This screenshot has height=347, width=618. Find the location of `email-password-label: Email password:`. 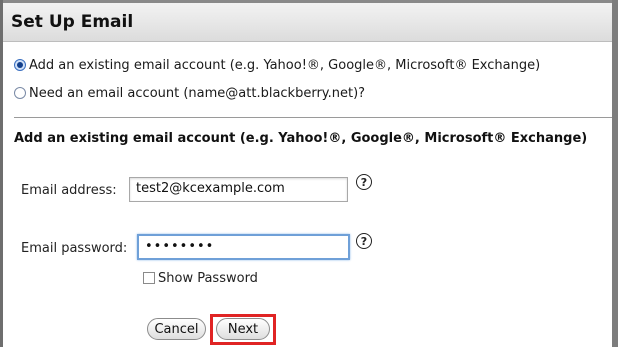

email-password-label: Email password: is located at coordinates (74, 248).